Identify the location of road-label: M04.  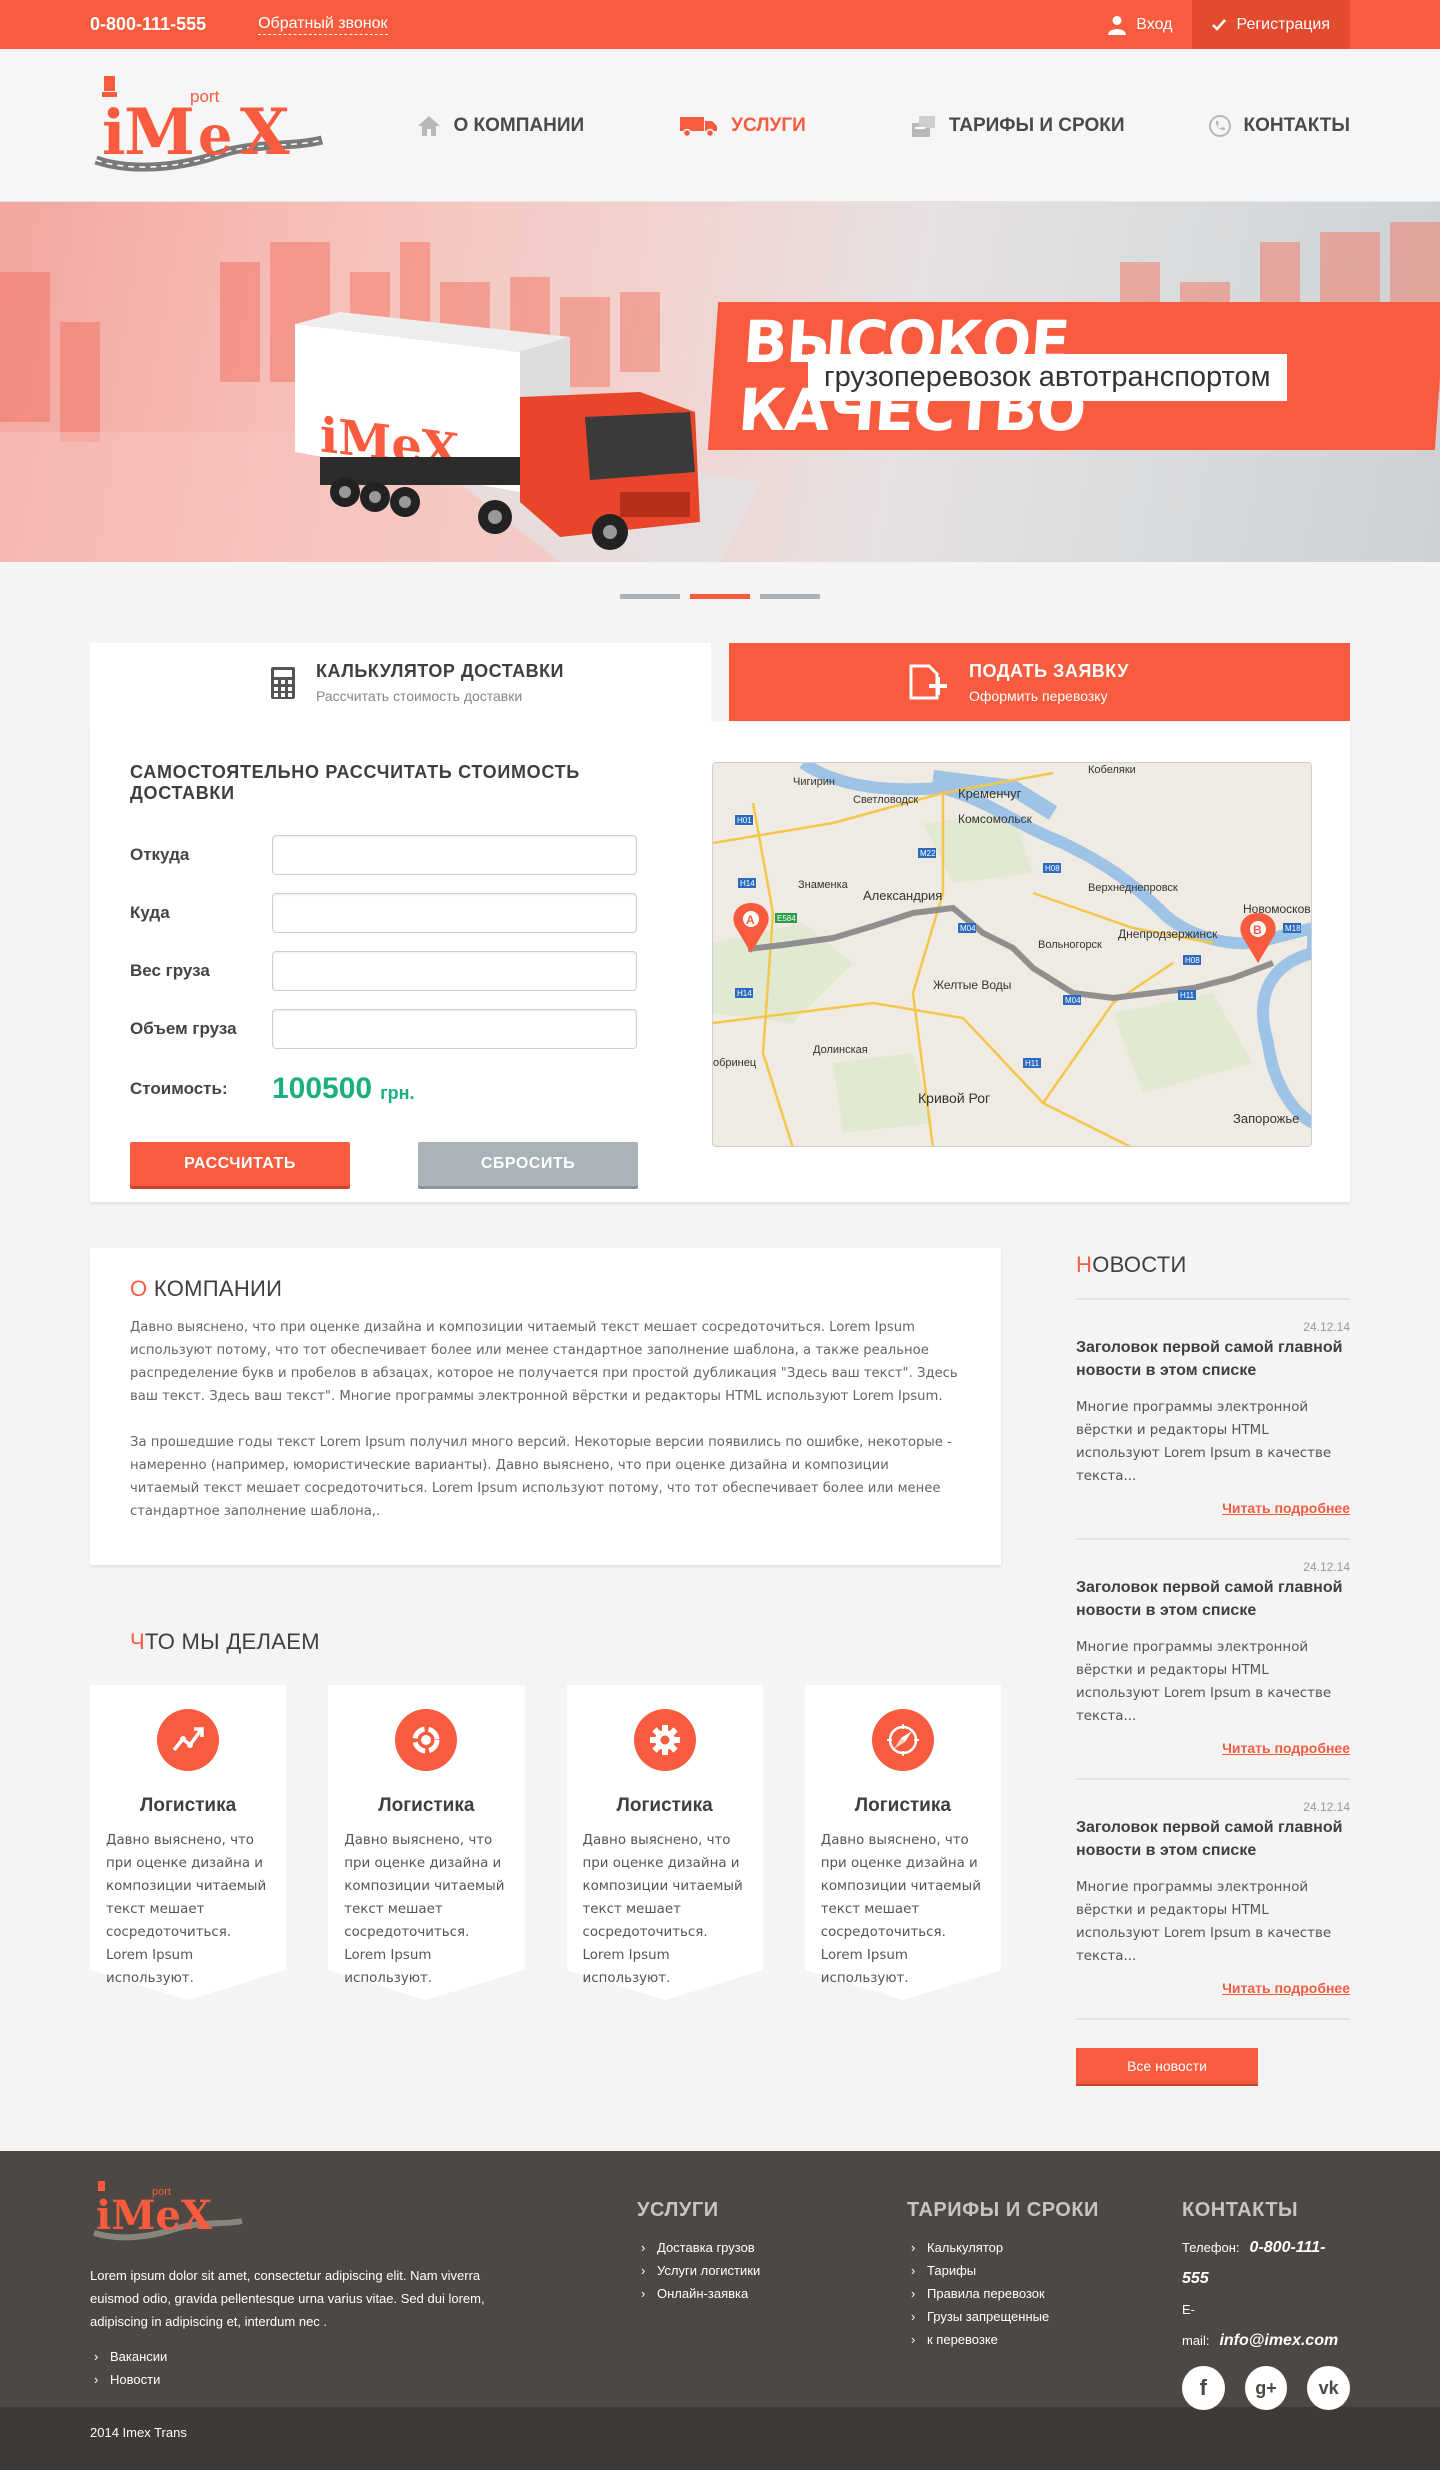
(1073, 1000).